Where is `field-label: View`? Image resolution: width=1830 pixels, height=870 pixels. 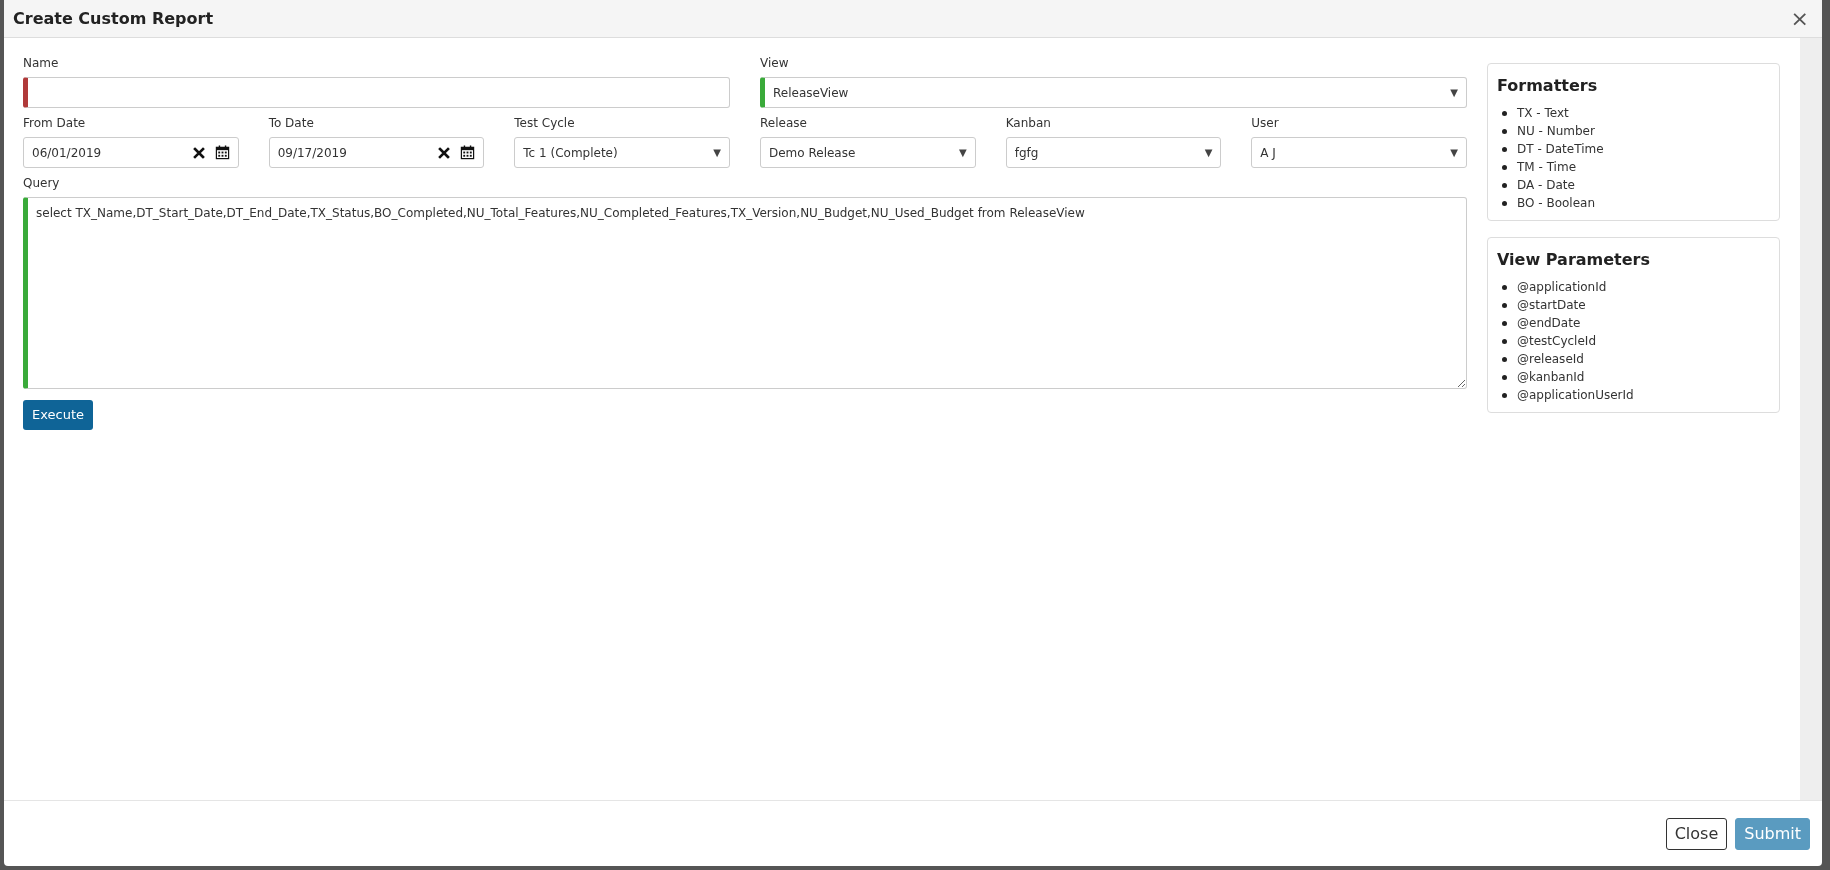
field-label: View is located at coordinates (775, 63).